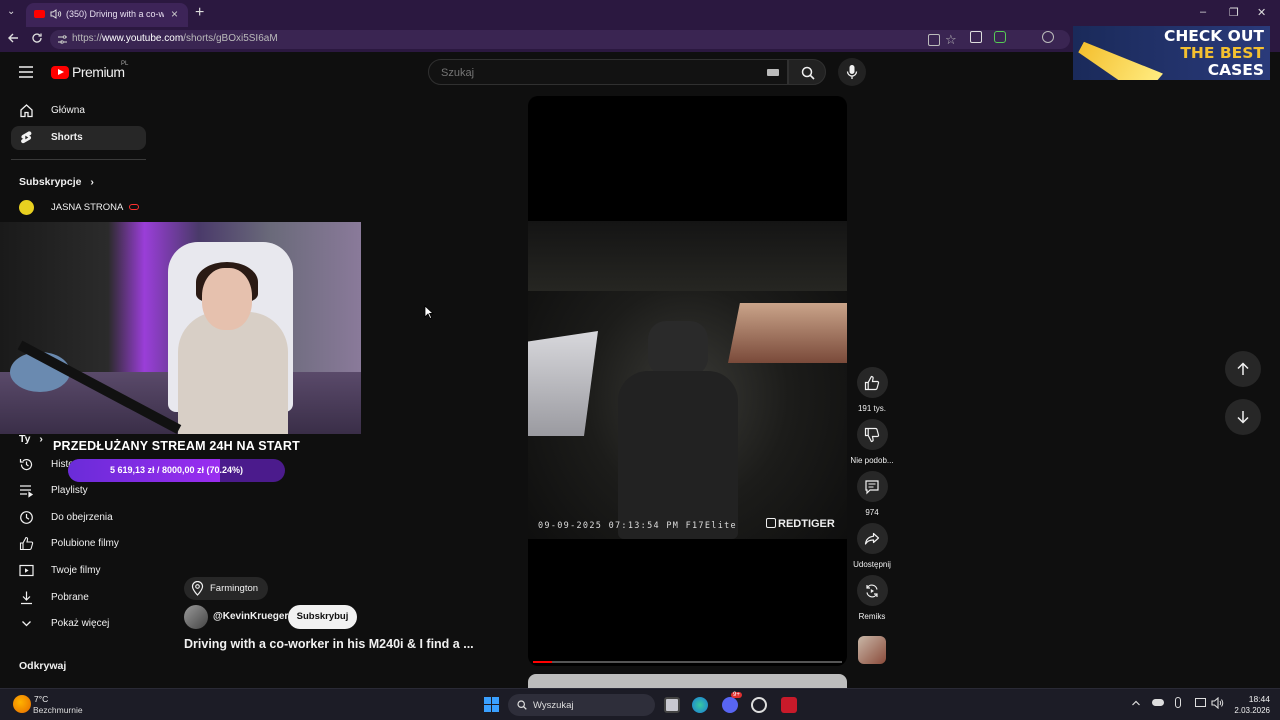 This screenshot has height=720, width=1280. I want to click on liked-icon, so click(26, 543).